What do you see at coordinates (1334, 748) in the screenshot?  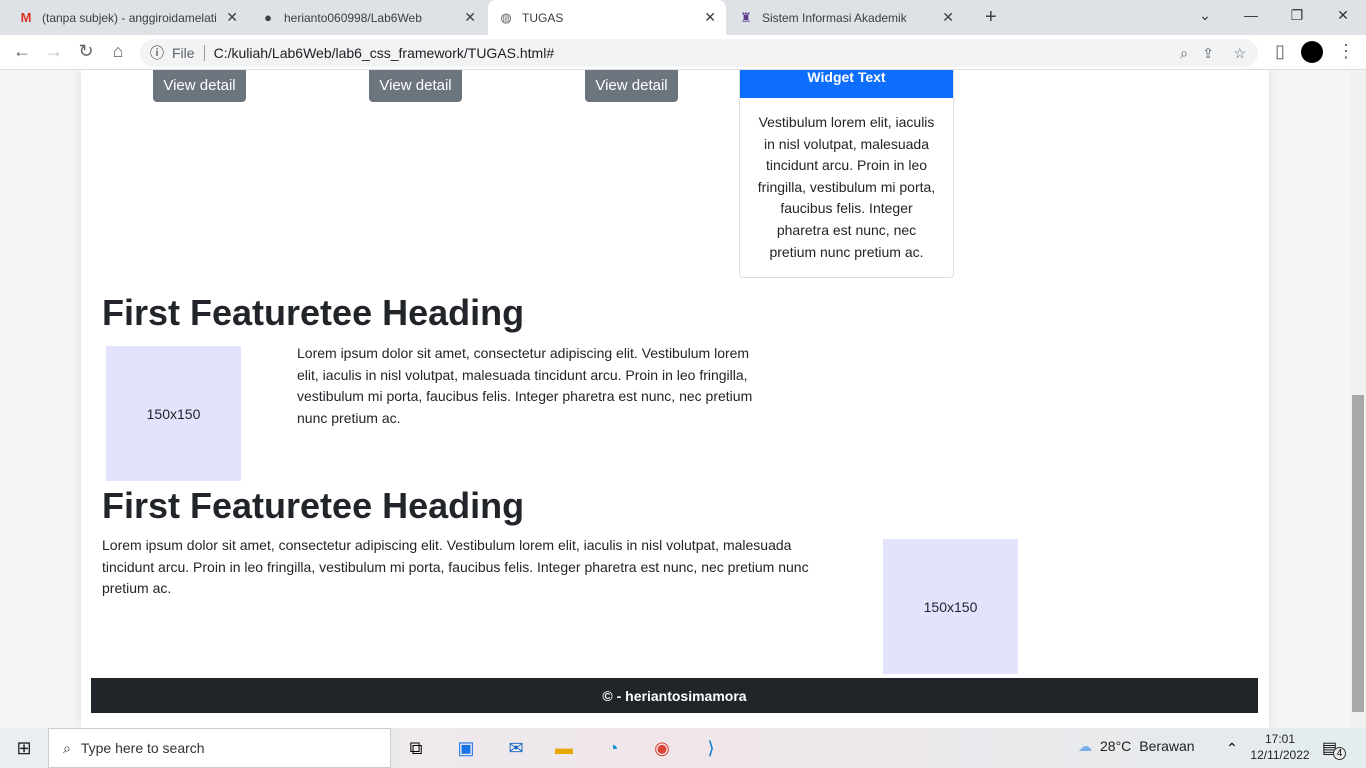 I see `notification-icon: ▤ 4` at bounding box center [1334, 748].